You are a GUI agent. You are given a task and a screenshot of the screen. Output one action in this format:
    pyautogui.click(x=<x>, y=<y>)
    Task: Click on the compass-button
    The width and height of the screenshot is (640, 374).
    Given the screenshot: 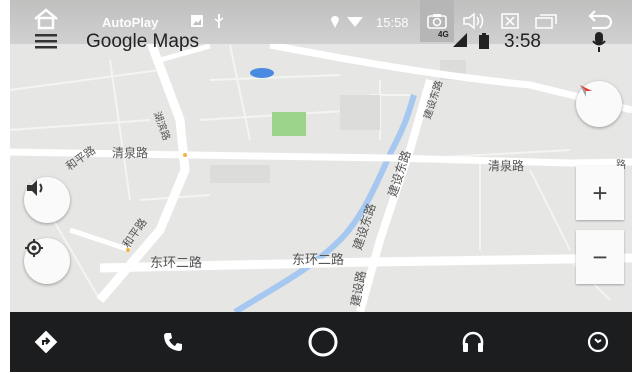 What is the action you would take?
    pyautogui.click(x=599, y=104)
    